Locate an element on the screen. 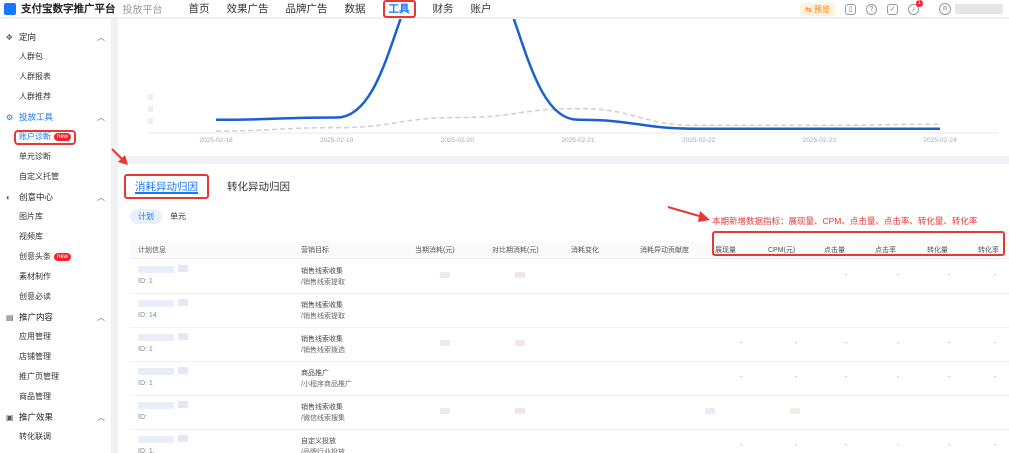 This screenshot has height=453, width=1009. sidebar-item-unit-diagnosis: 单元诊断 is located at coordinates (55, 157).